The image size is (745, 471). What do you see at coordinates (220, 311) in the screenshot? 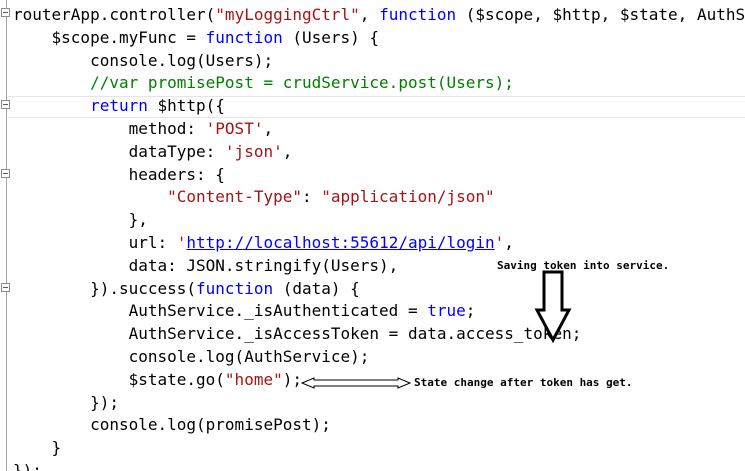
I see `code-token: AuthService._isAuthenticated =` at bounding box center [220, 311].